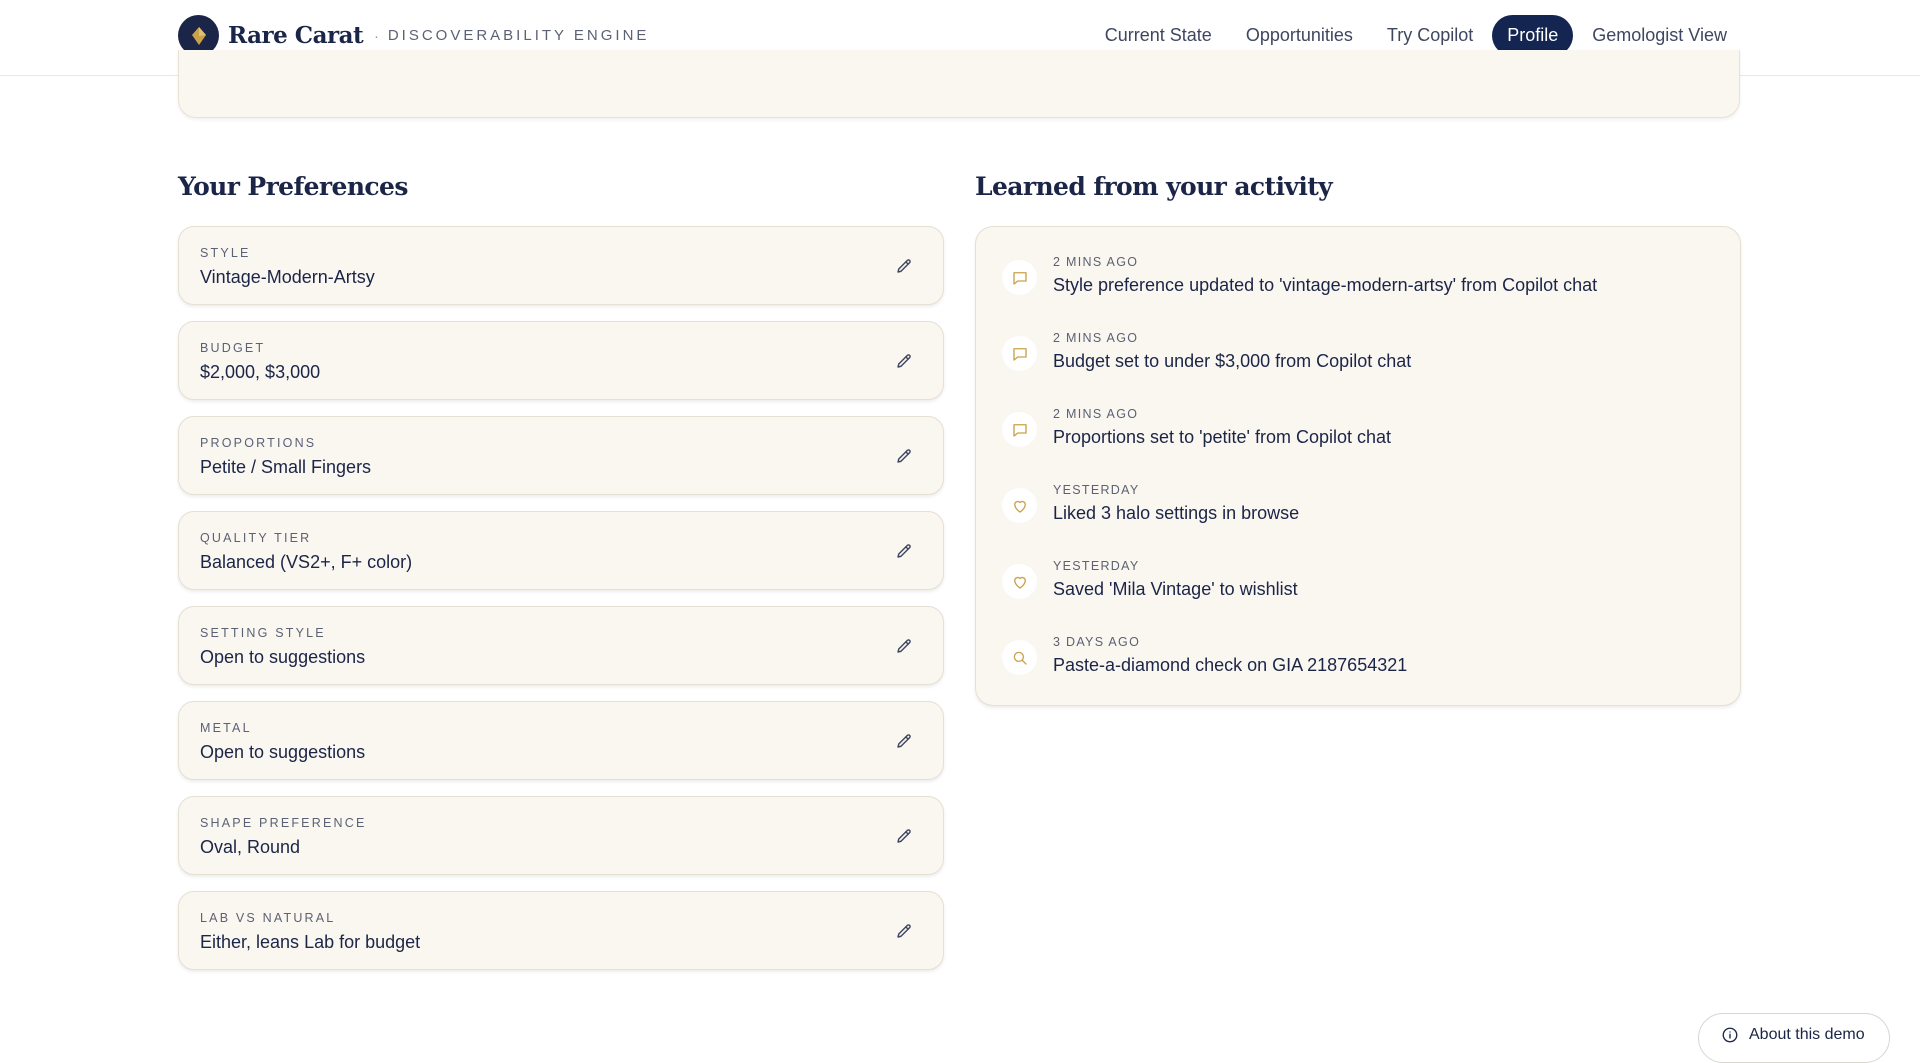 This screenshot has height=1063, width=1920. I want to click on preference-label: SHAPE PREFERENCE, so click(283, 823).